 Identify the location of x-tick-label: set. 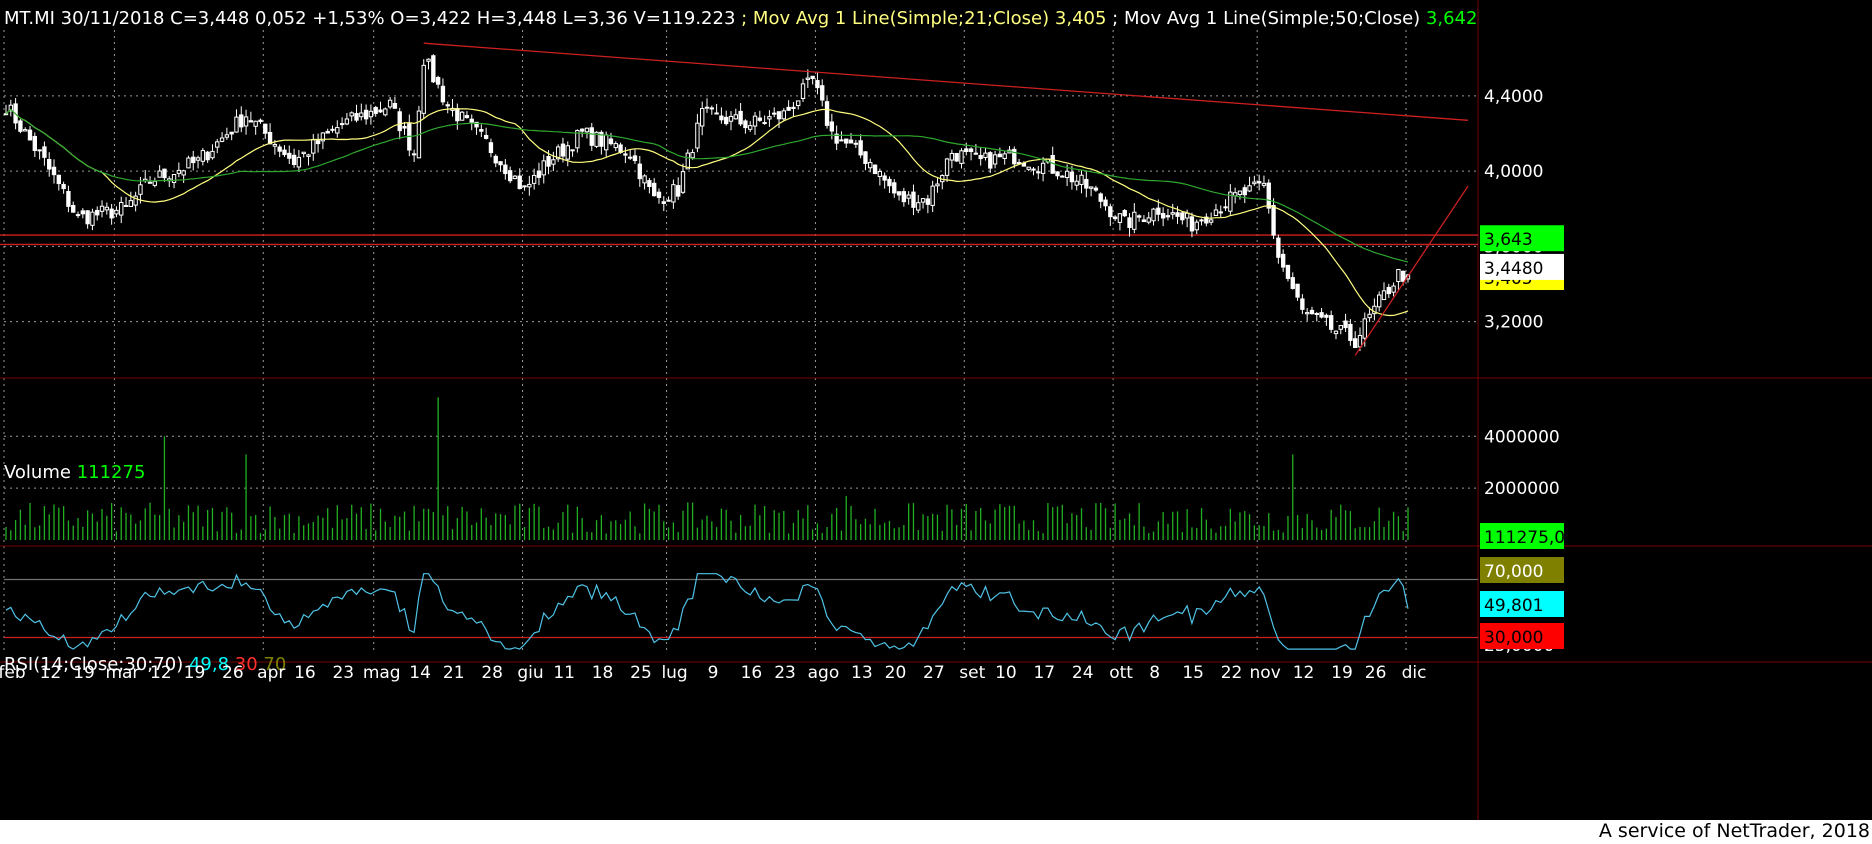
(972, 673).